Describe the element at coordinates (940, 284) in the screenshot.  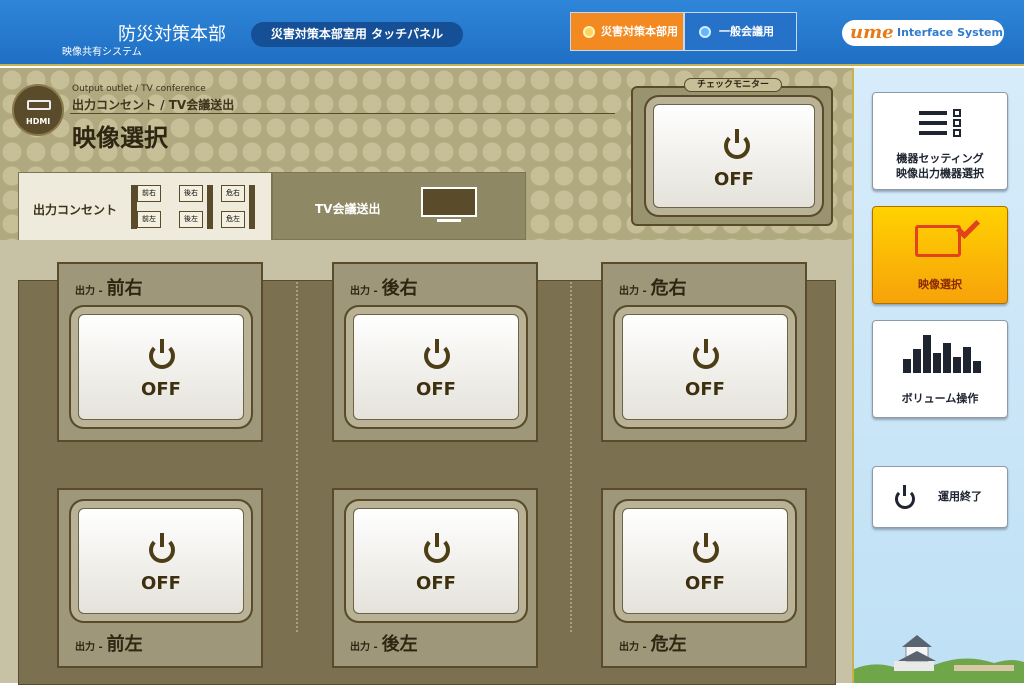
I see `sidebar-item-label: 映像選択` at that location.